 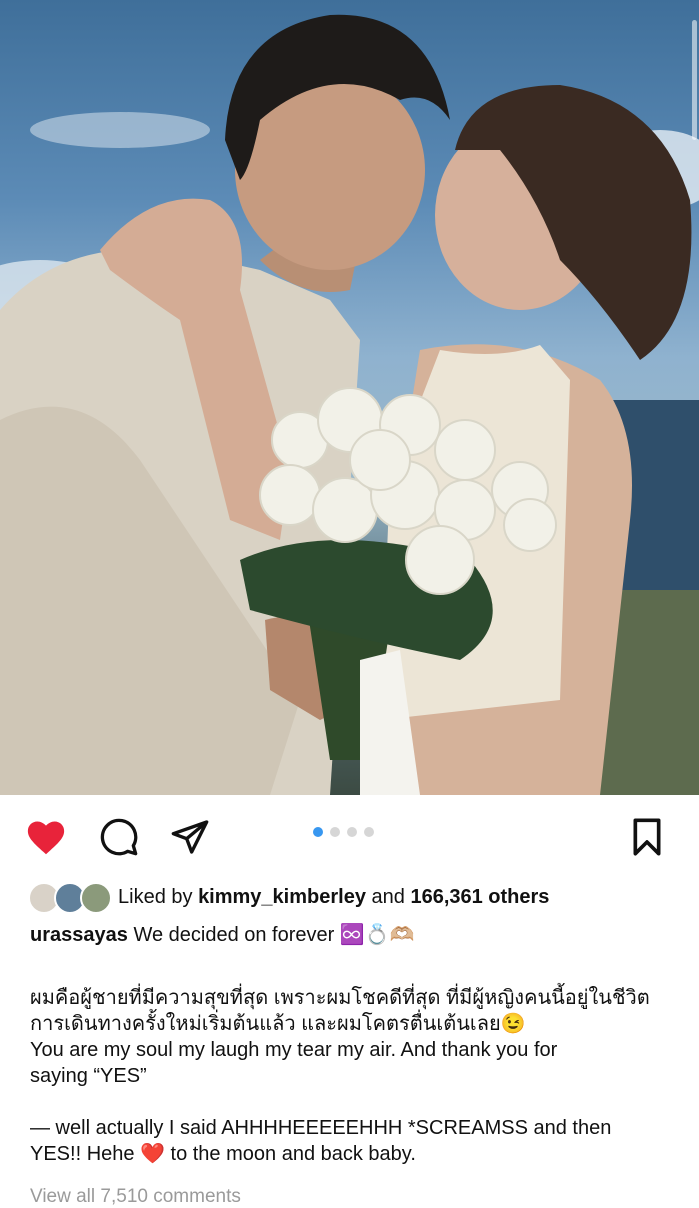 I want to click on liker-avatars, so click(x=70, y=898).